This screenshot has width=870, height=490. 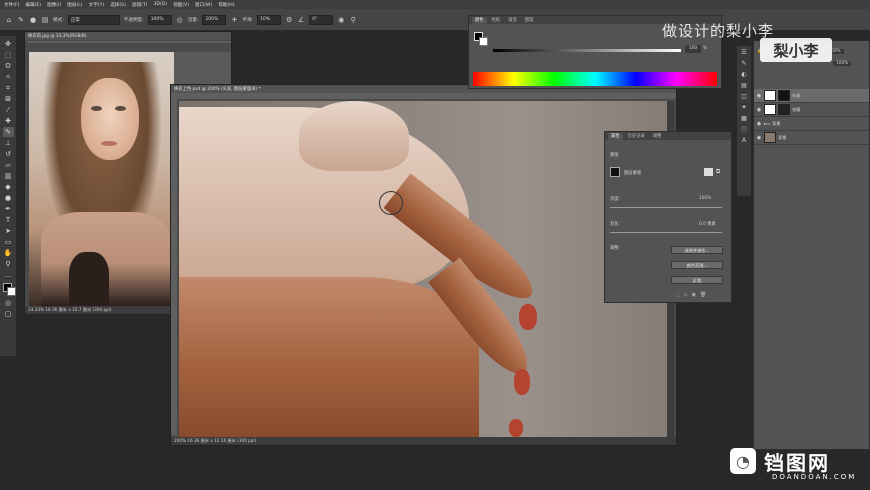 What do you see at coordinates (8, 209) in the screenshot?
I see `pen-tool-icon: ✒` at bounding box center [8, 209].